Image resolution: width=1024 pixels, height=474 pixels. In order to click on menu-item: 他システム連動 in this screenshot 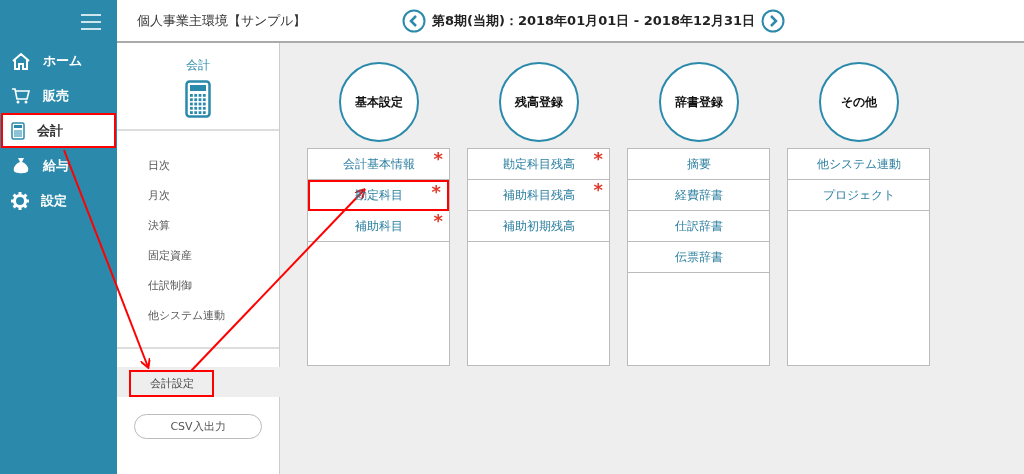, I will do `click(213, 316)`.